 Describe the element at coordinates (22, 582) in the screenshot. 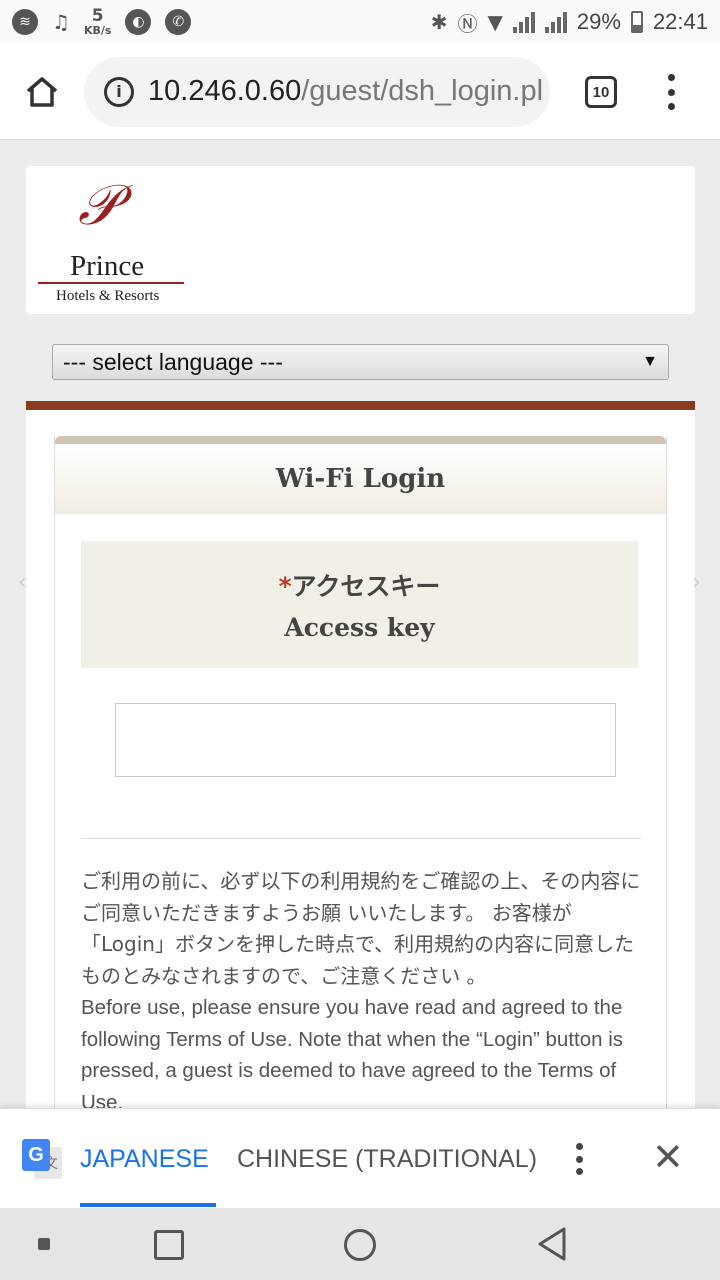

I see `carousel-left-icon: ‹` at that location.